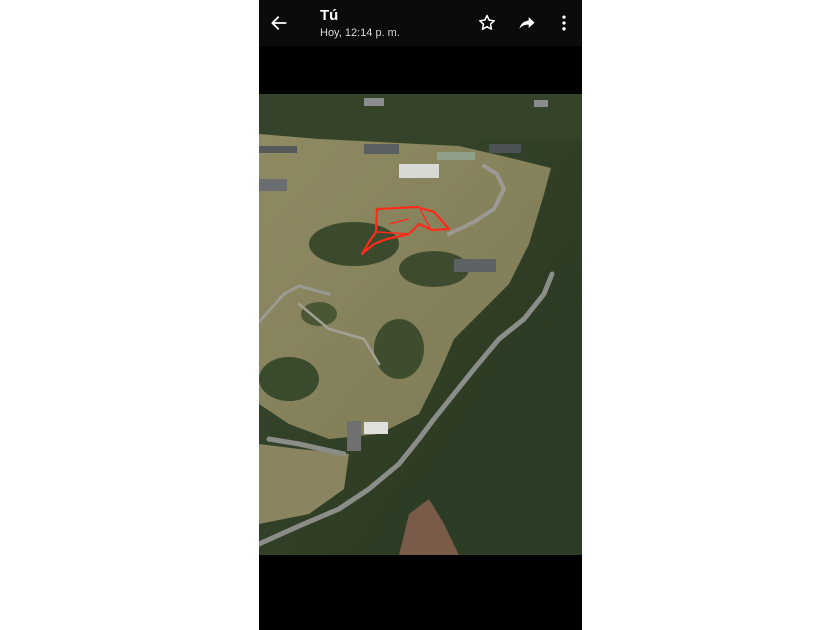 This screenshot has height=630, width=840. I want to click on chat-title: Tú, so click(329, 15).